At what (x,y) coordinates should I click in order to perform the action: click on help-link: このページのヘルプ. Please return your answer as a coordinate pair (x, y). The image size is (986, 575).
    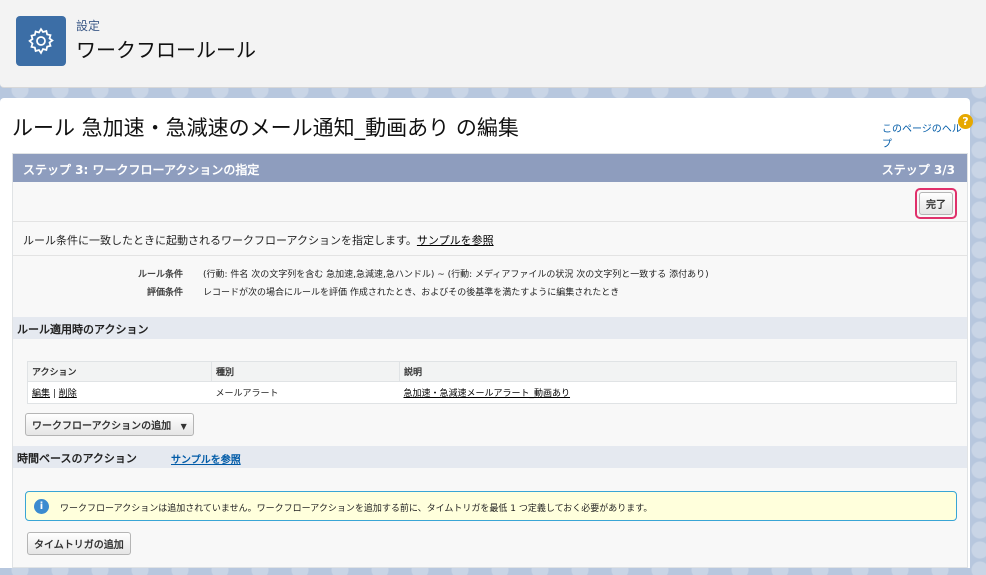
    Looking at the image, I should click on (926, 135).